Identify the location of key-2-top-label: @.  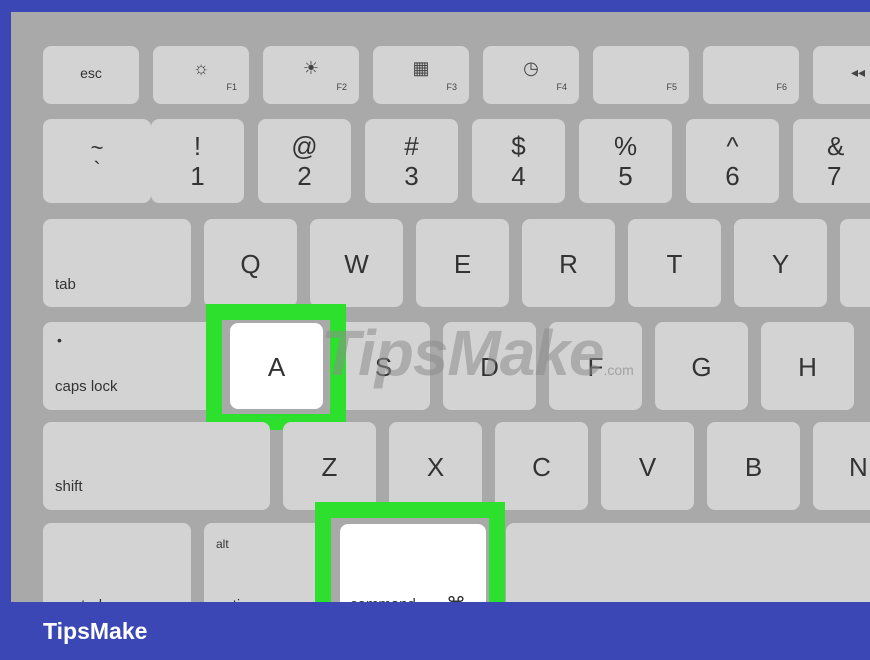
(304, 146).